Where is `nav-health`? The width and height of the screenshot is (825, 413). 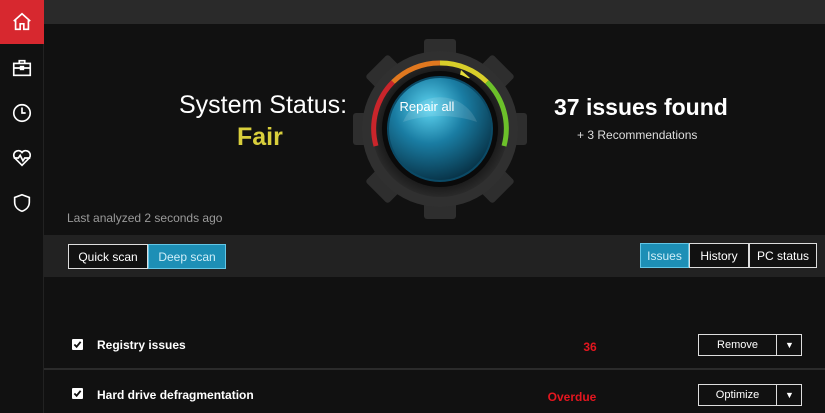
nav-health is located at coordinates (22, 158).